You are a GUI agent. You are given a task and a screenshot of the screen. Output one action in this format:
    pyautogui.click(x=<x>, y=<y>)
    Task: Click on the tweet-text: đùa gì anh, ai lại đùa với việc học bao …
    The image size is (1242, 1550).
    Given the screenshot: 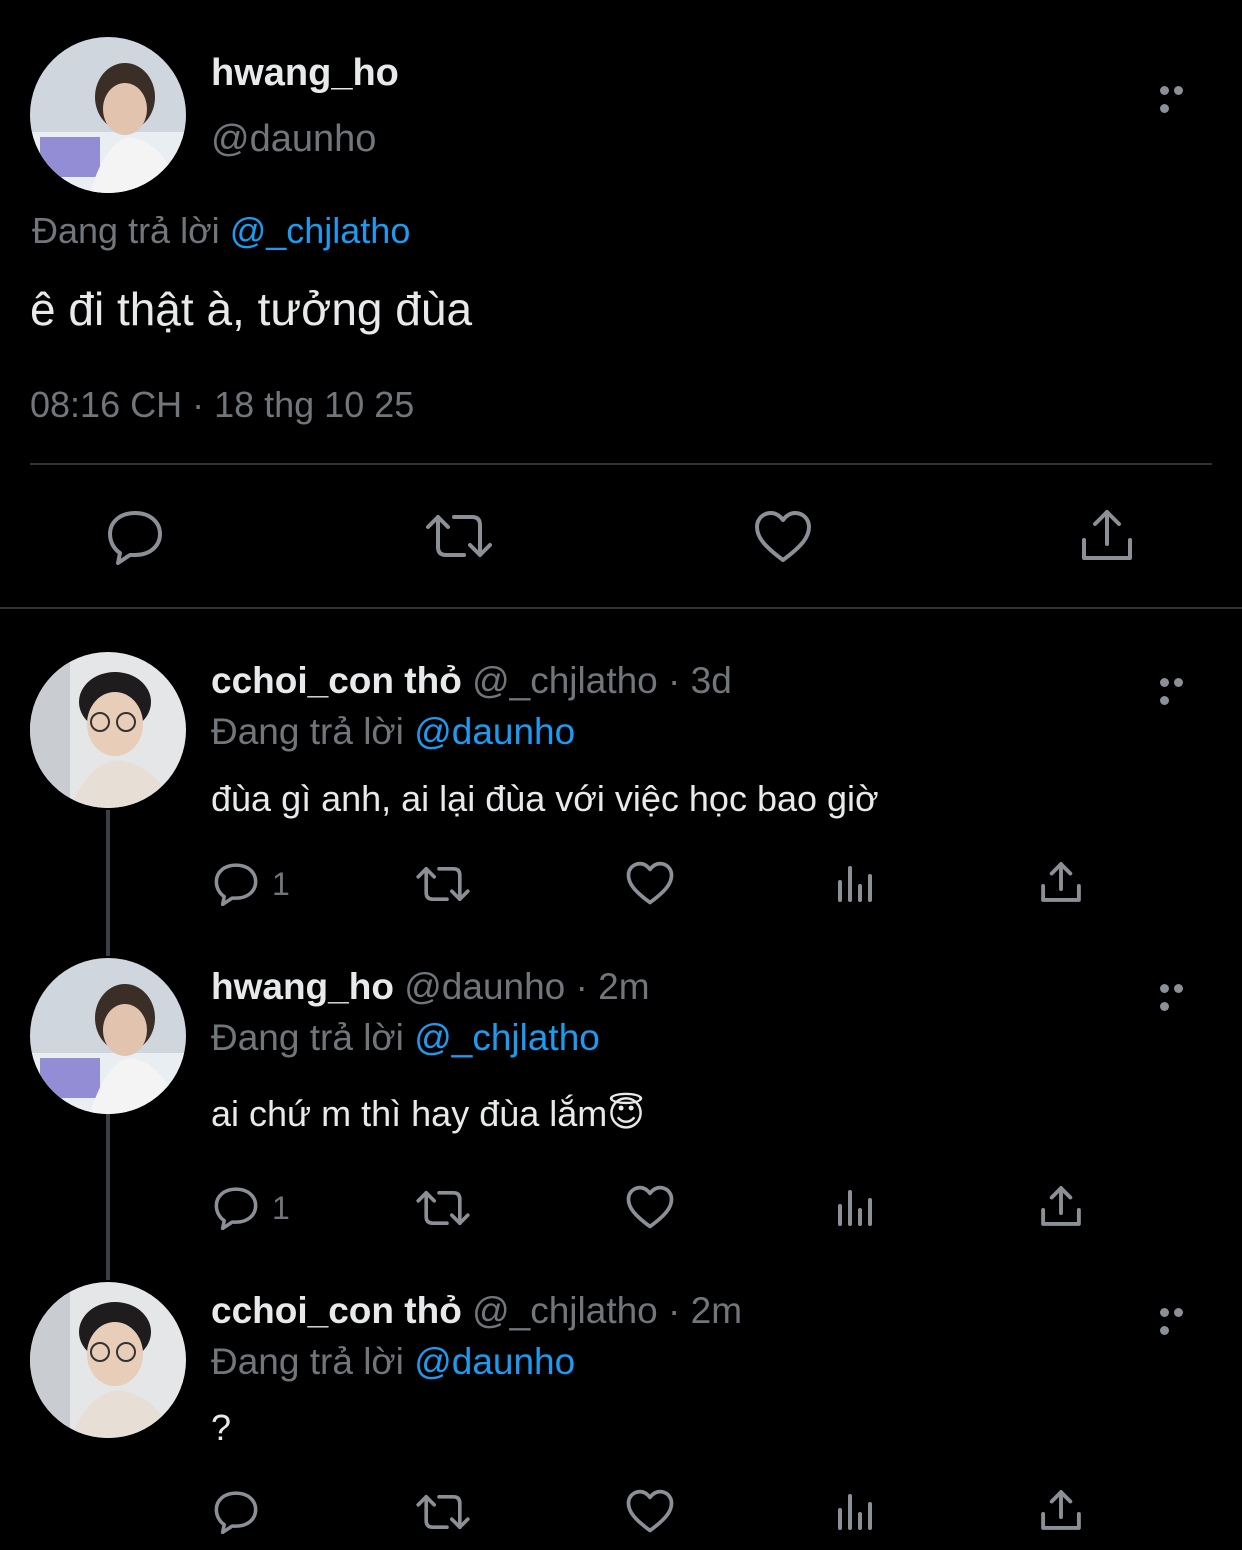 What is the action you would take?
    pyautogui.click(x=545, y=798)
    